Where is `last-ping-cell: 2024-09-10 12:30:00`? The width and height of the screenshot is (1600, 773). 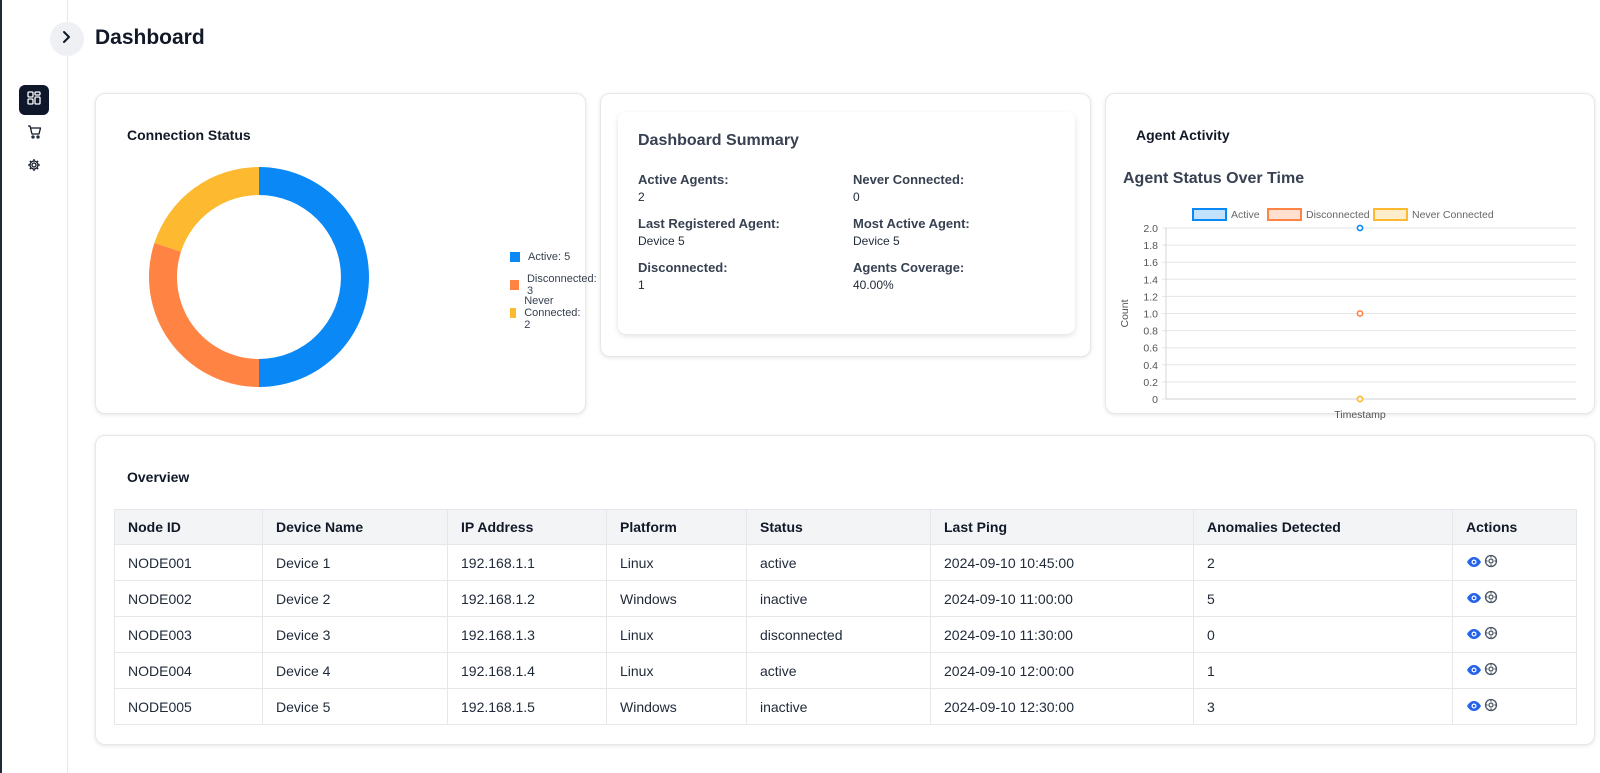
last-ping-cell: 2024-09-10 12:30:00 is located at coordinates (1062, 706).